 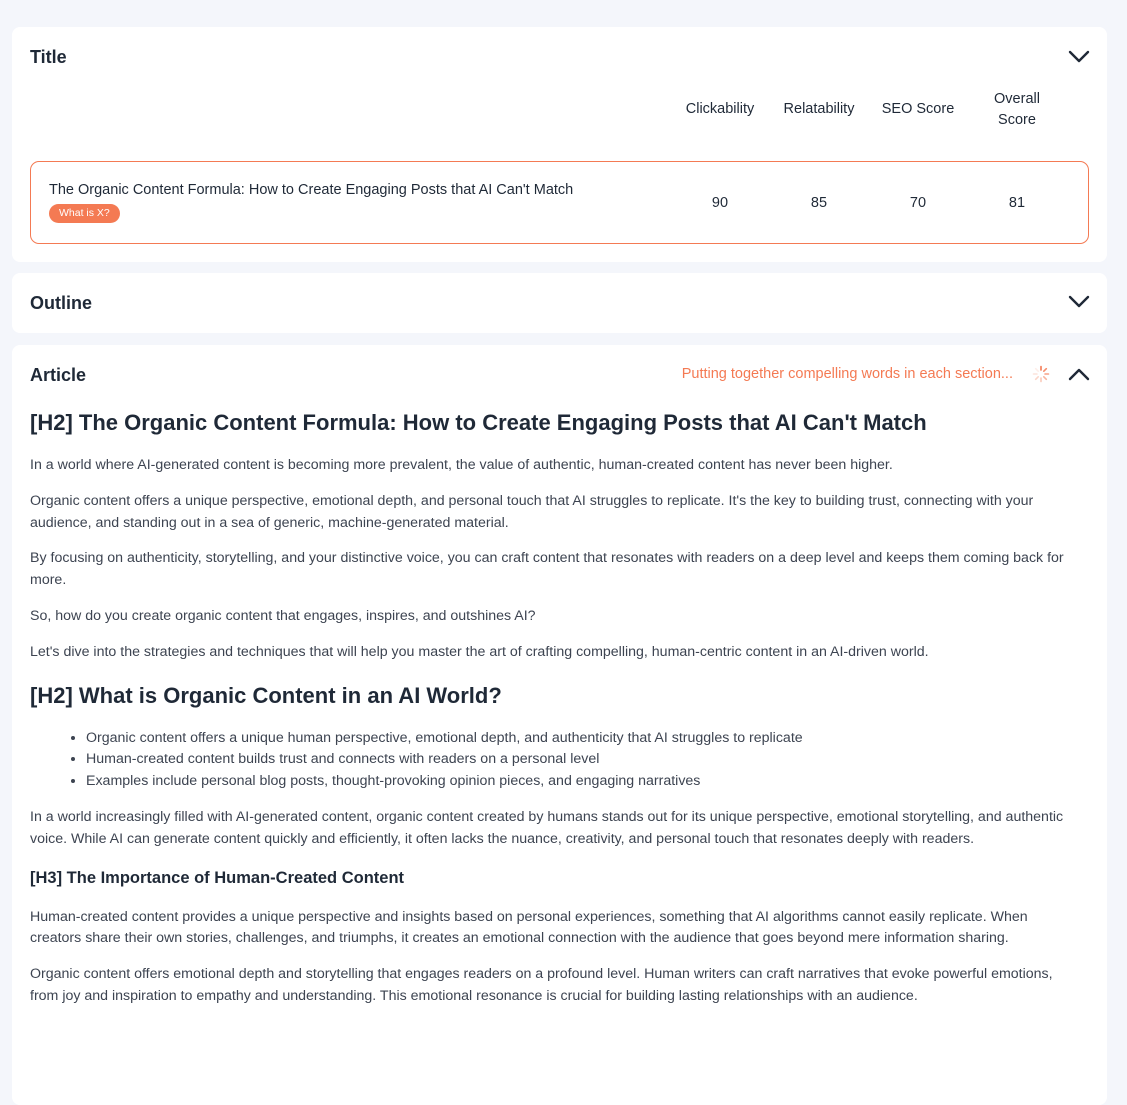 What do you see at coordinates (720, 109) in the screenshot?
I see `column-header-clickability: Clickability` at bounding box center [720, 109].